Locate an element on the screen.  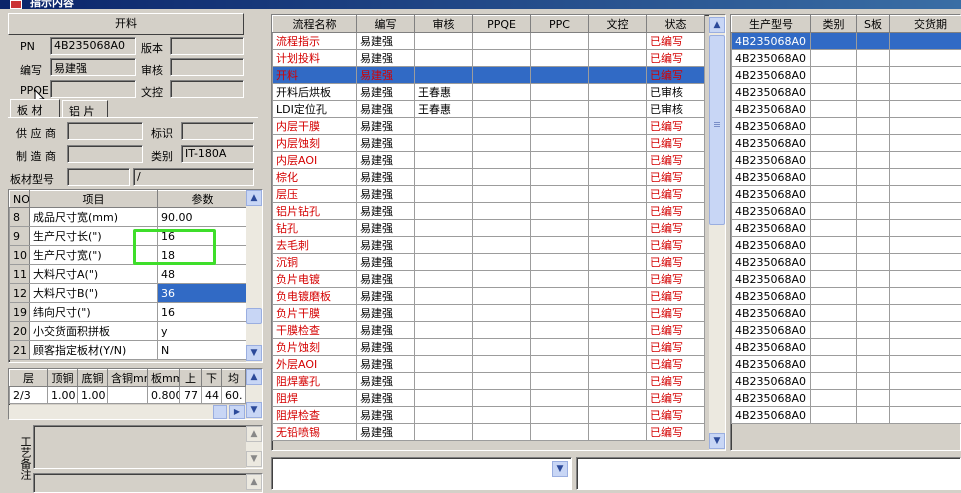
note-field is located at coordinates (768, 473).